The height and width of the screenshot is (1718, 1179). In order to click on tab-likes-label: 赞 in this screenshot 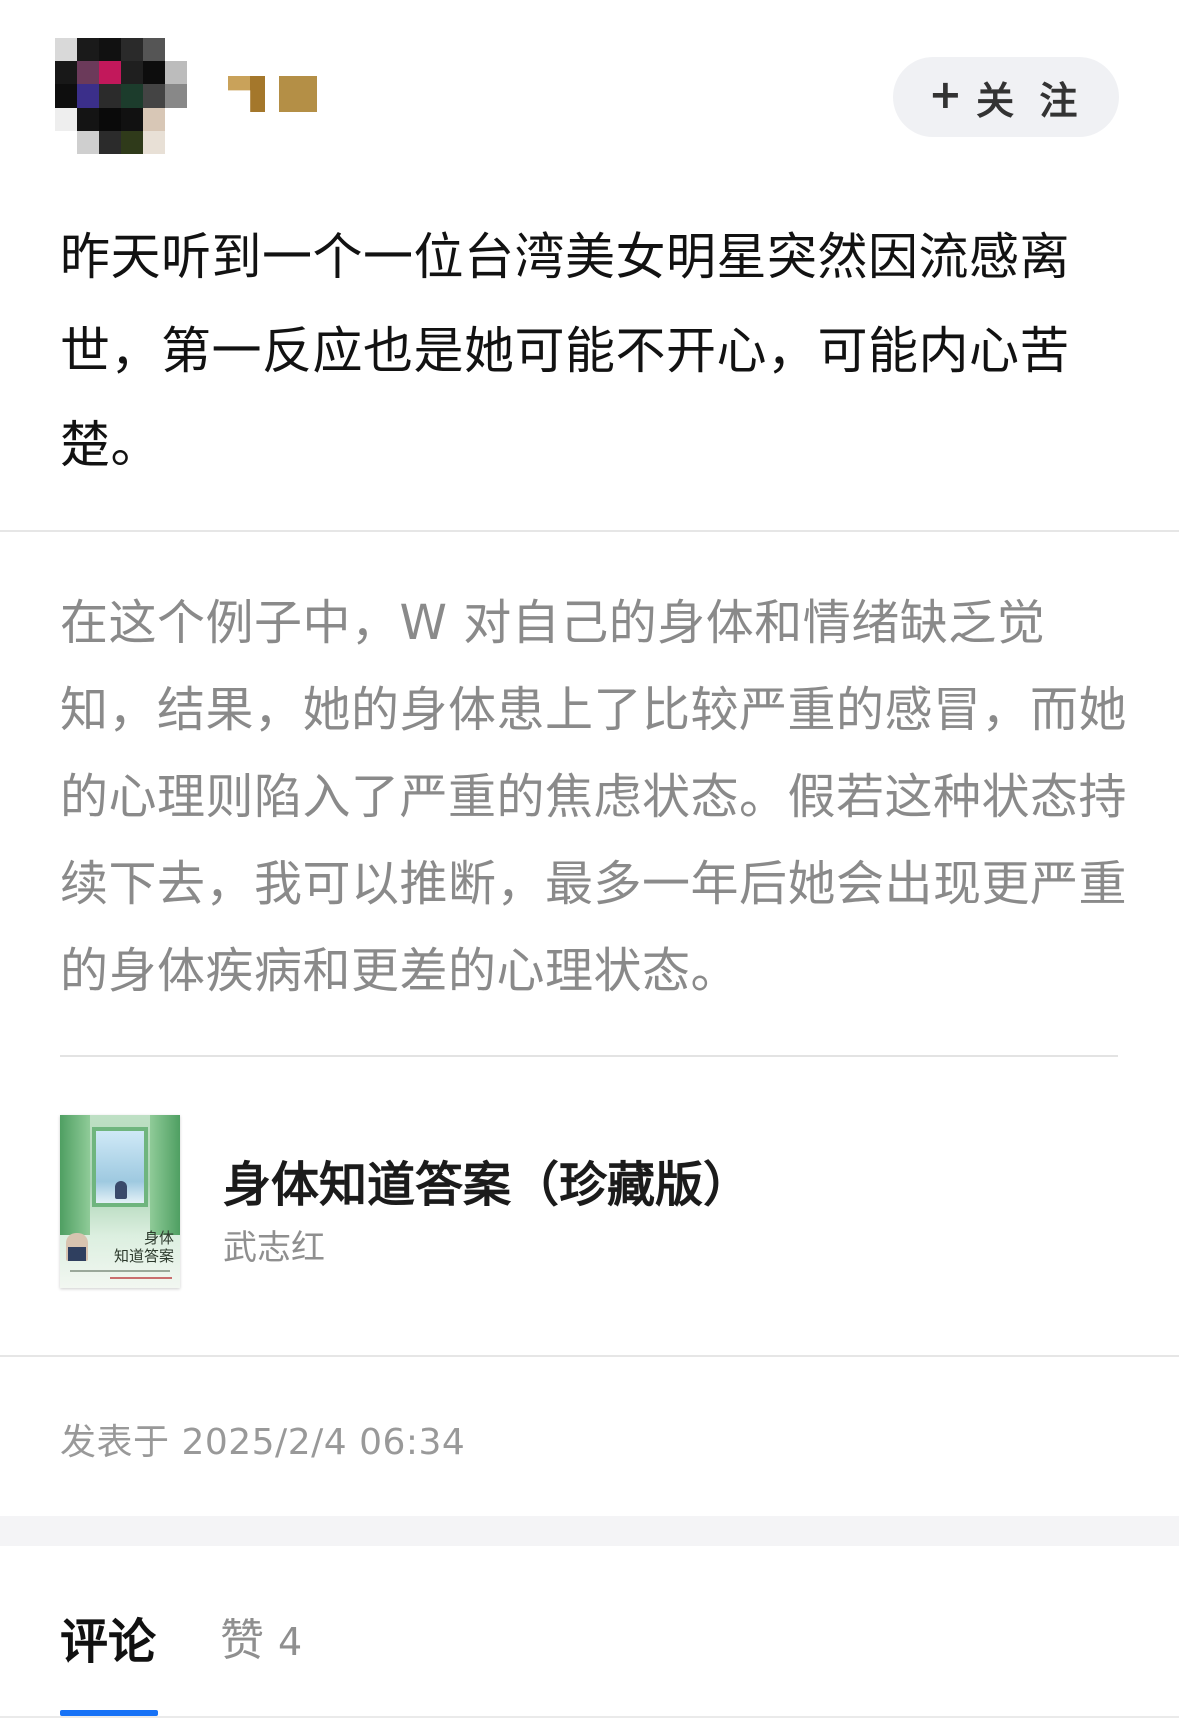, I will do `click(242, 1640)`.